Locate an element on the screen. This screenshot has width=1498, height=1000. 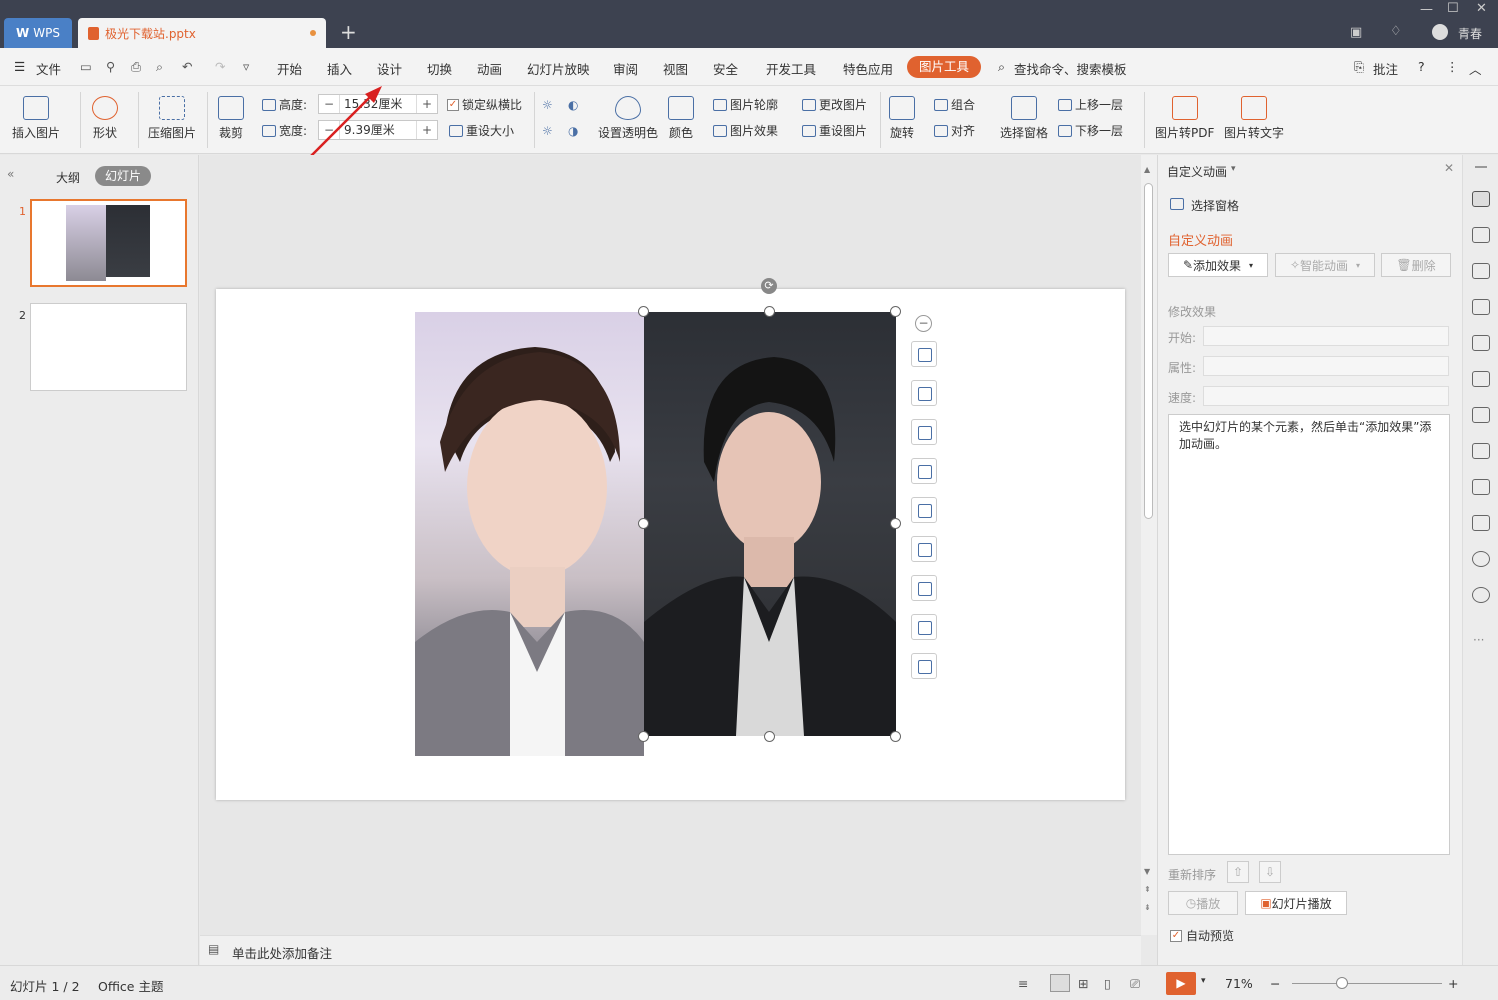
hamburger-icon: ☰ is located at coordinates (19, 66).